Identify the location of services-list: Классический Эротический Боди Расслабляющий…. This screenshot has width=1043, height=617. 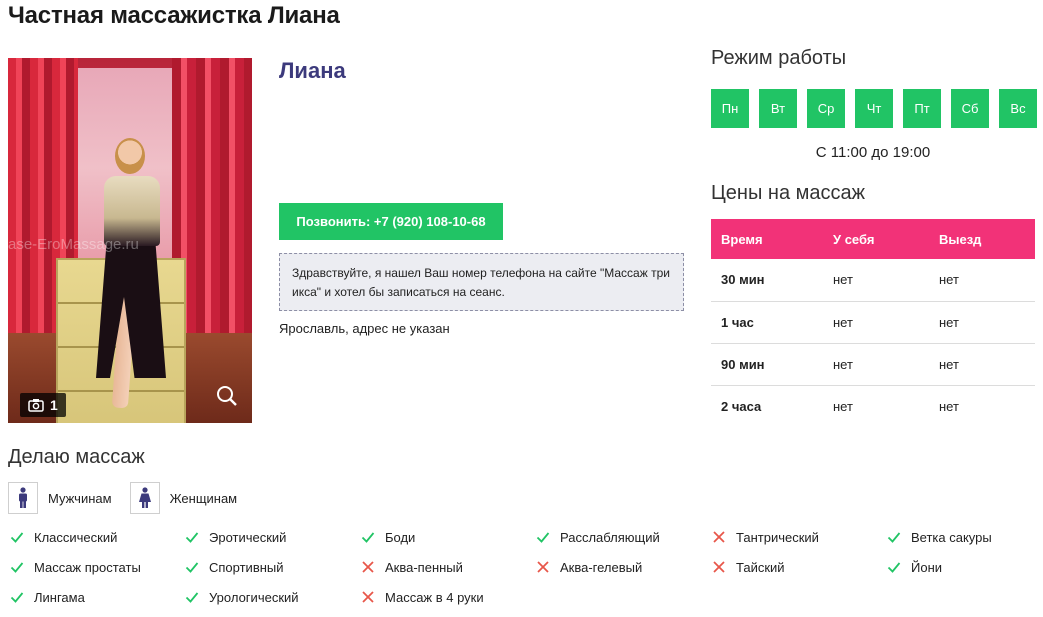
(525, 567).